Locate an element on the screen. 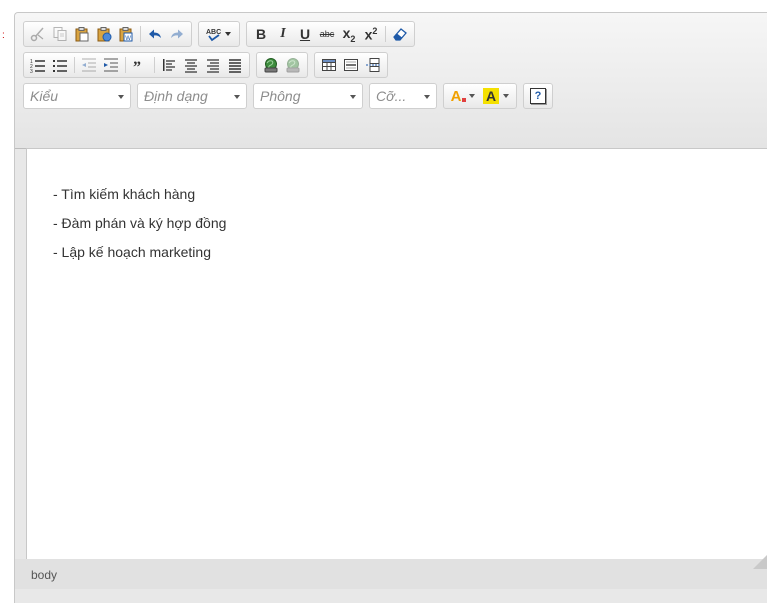 This screenshot has width=767, height=603. indent-button is located at coordinates (111, 65).